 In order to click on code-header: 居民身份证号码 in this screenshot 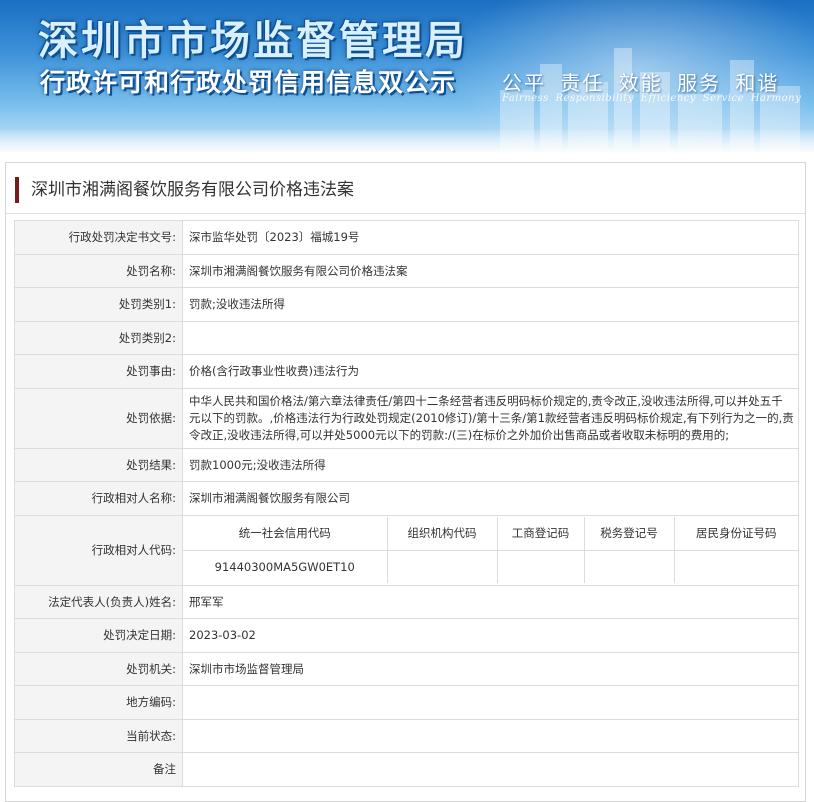, I will do `click(735, 534)`.